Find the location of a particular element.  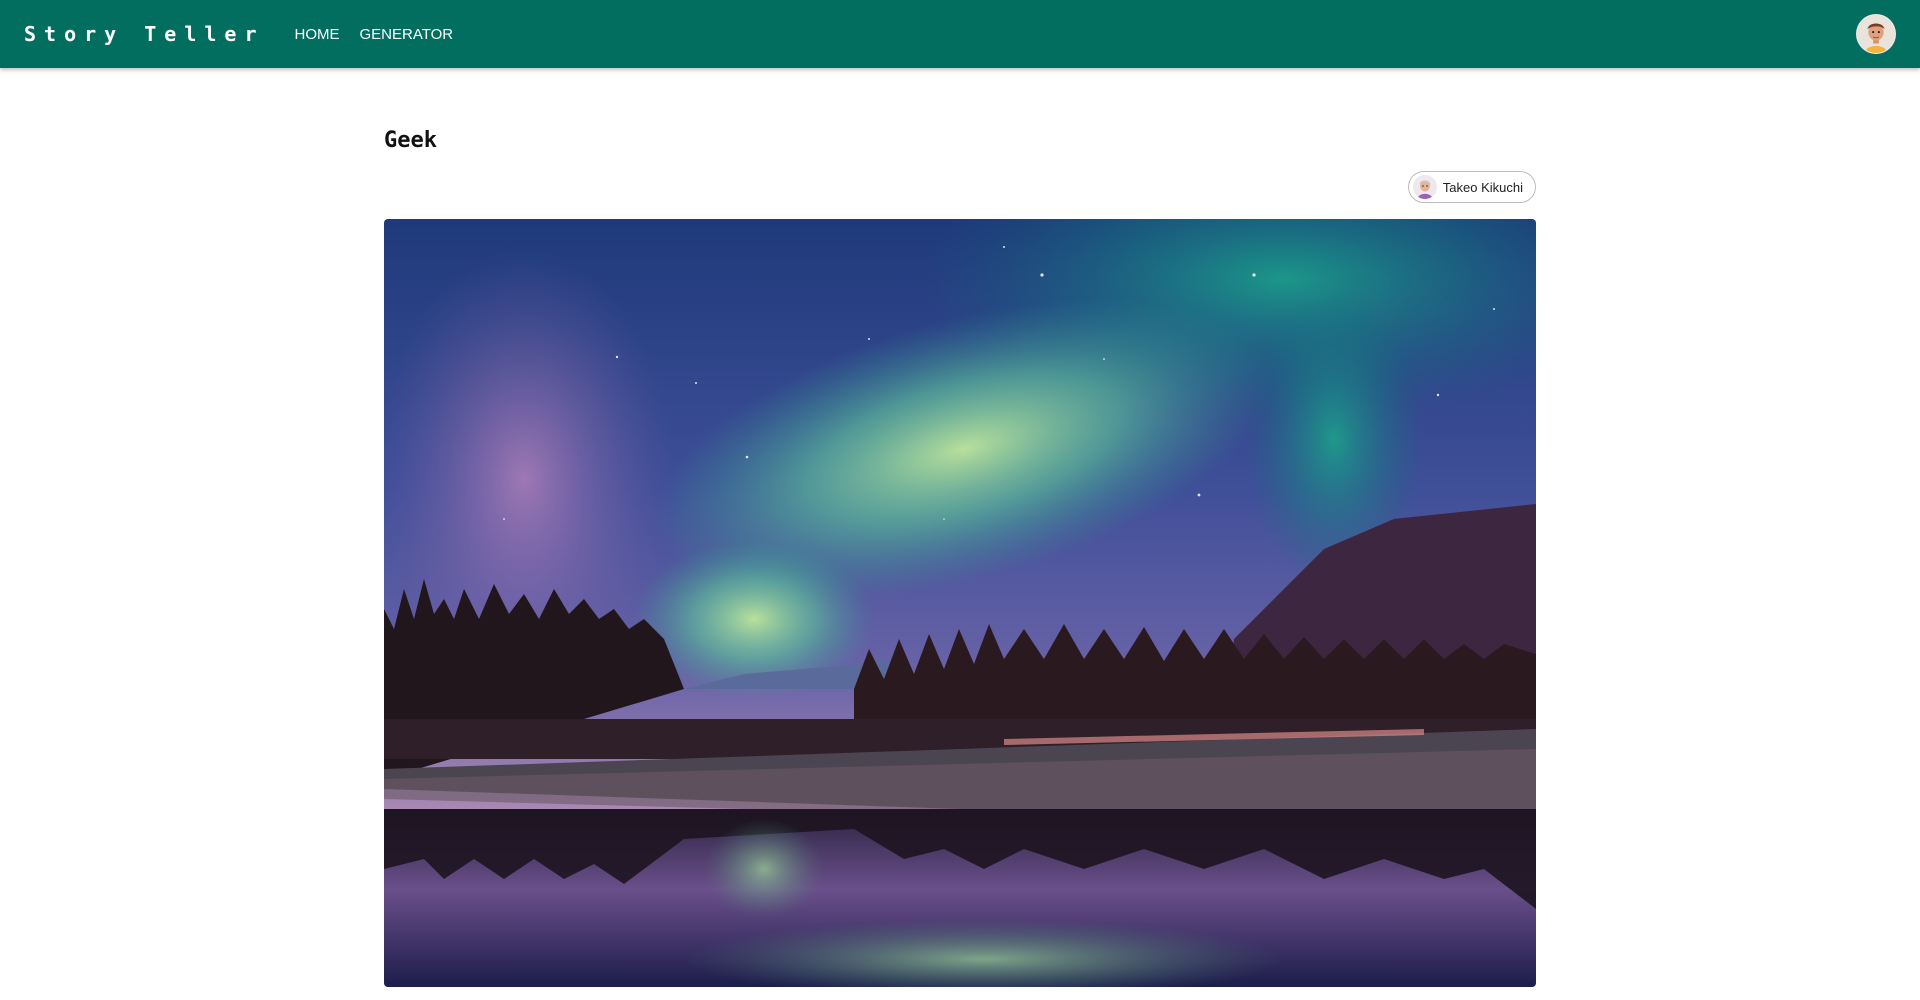

author-name: Takeo Kikuchi is located at coordinates (1482, 187).